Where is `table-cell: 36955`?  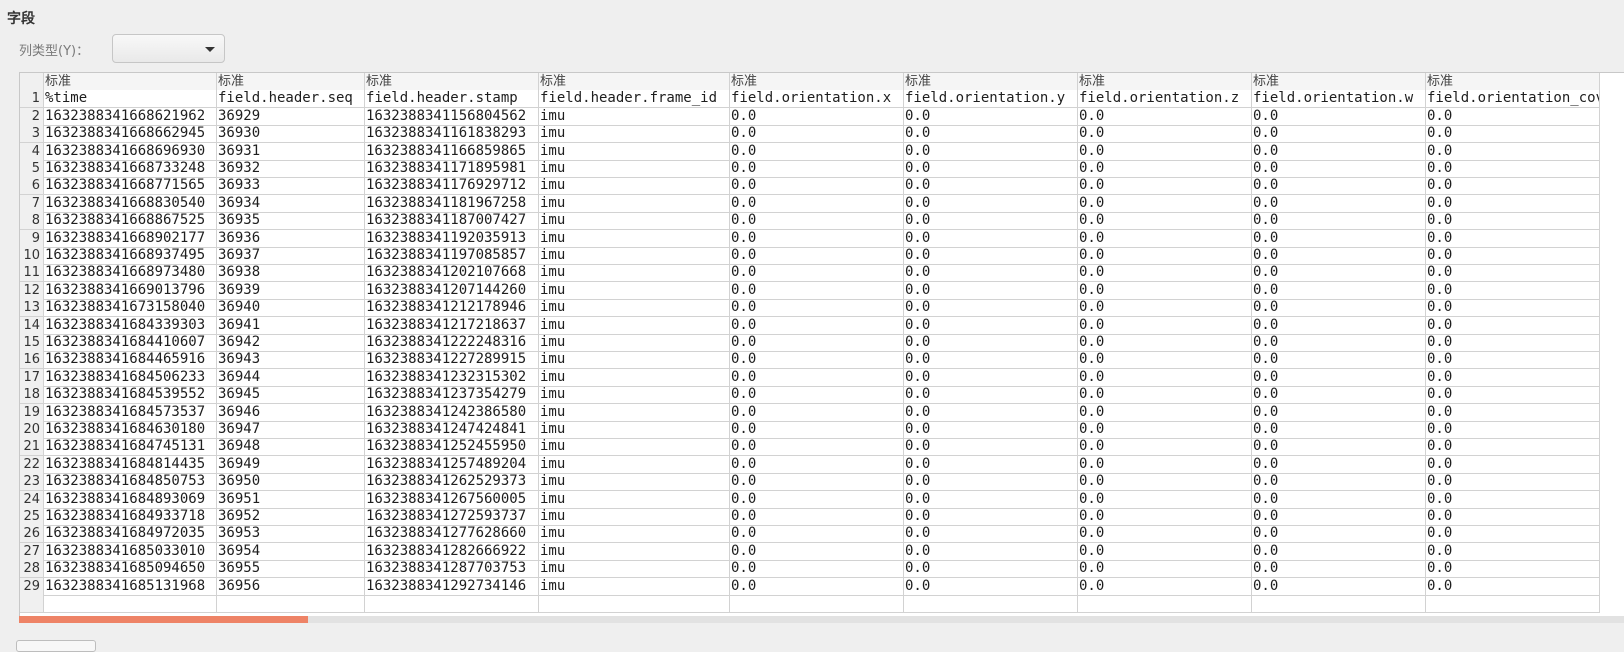 table-cell: 36955 is located at coordinates (291, 569).